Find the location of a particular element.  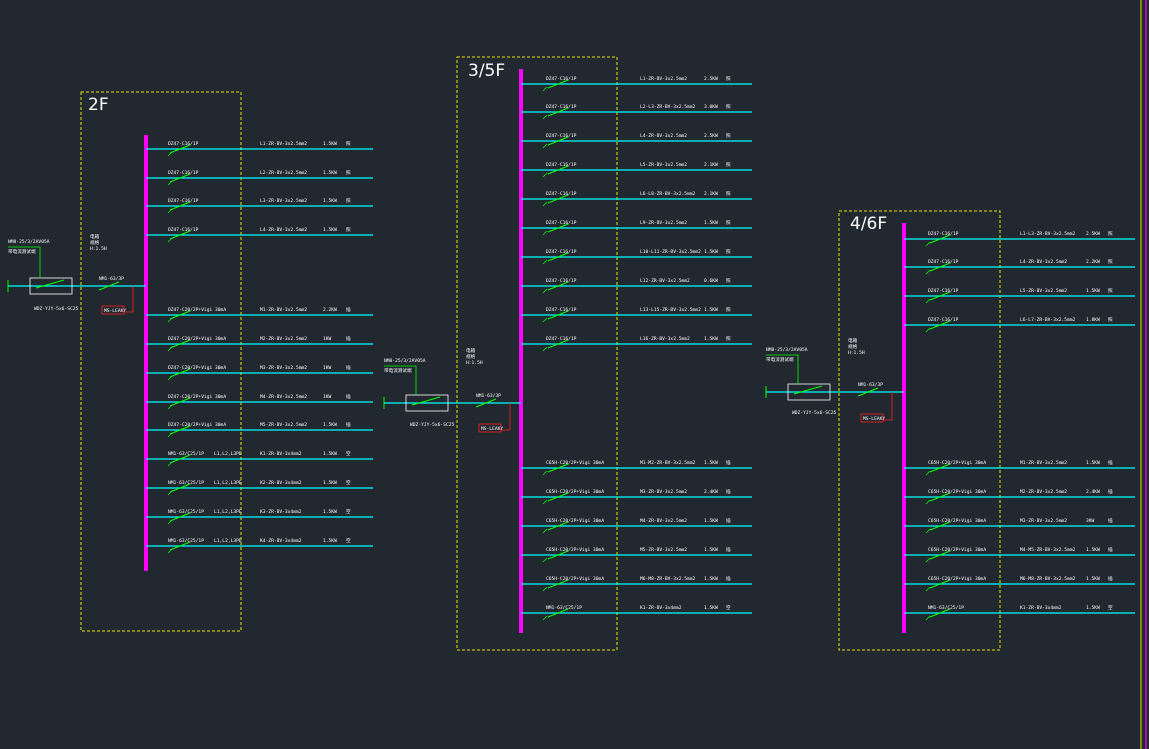

circuit-cable-label: M6-M8-ZR-BV-3x2.5mm2 is located at coordinates (1048, 579).